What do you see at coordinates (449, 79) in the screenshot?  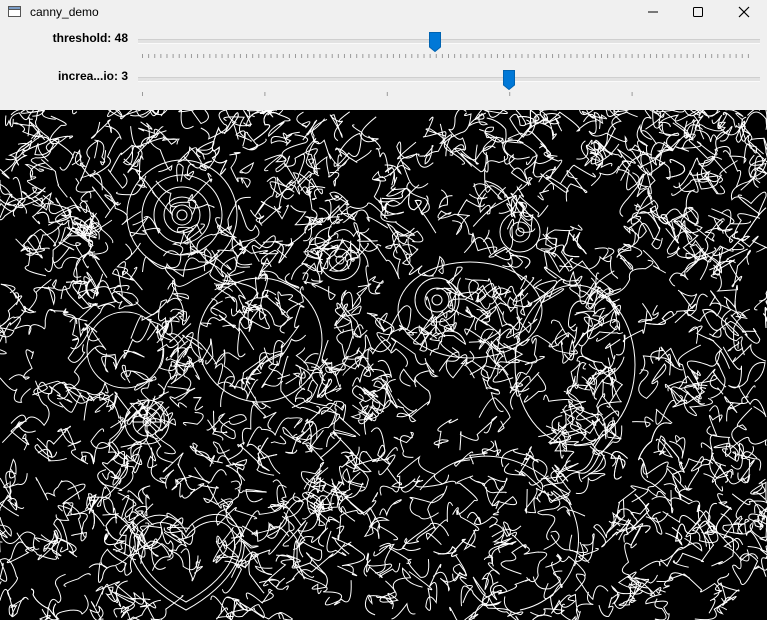 I see `ratio-slider-track` at bounding box center [449, 79].